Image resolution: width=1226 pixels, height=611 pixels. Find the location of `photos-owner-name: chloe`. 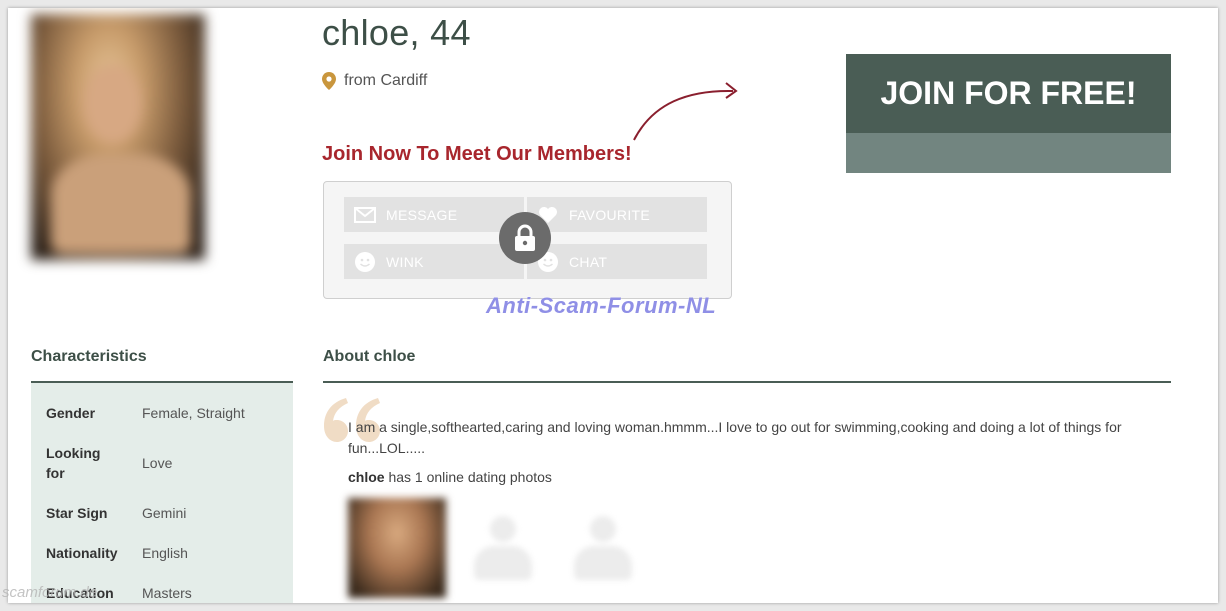

photos-owner-name: chloe is located at coordinates (366, 477).